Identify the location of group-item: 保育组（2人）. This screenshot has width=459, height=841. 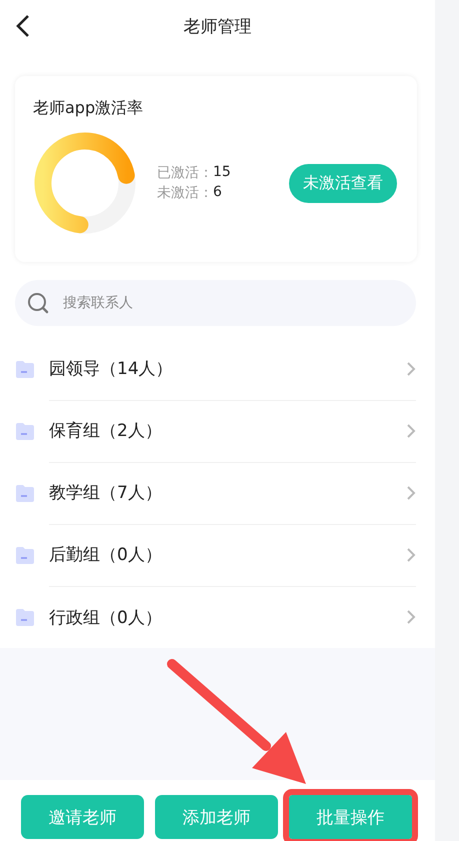
(227, 430).